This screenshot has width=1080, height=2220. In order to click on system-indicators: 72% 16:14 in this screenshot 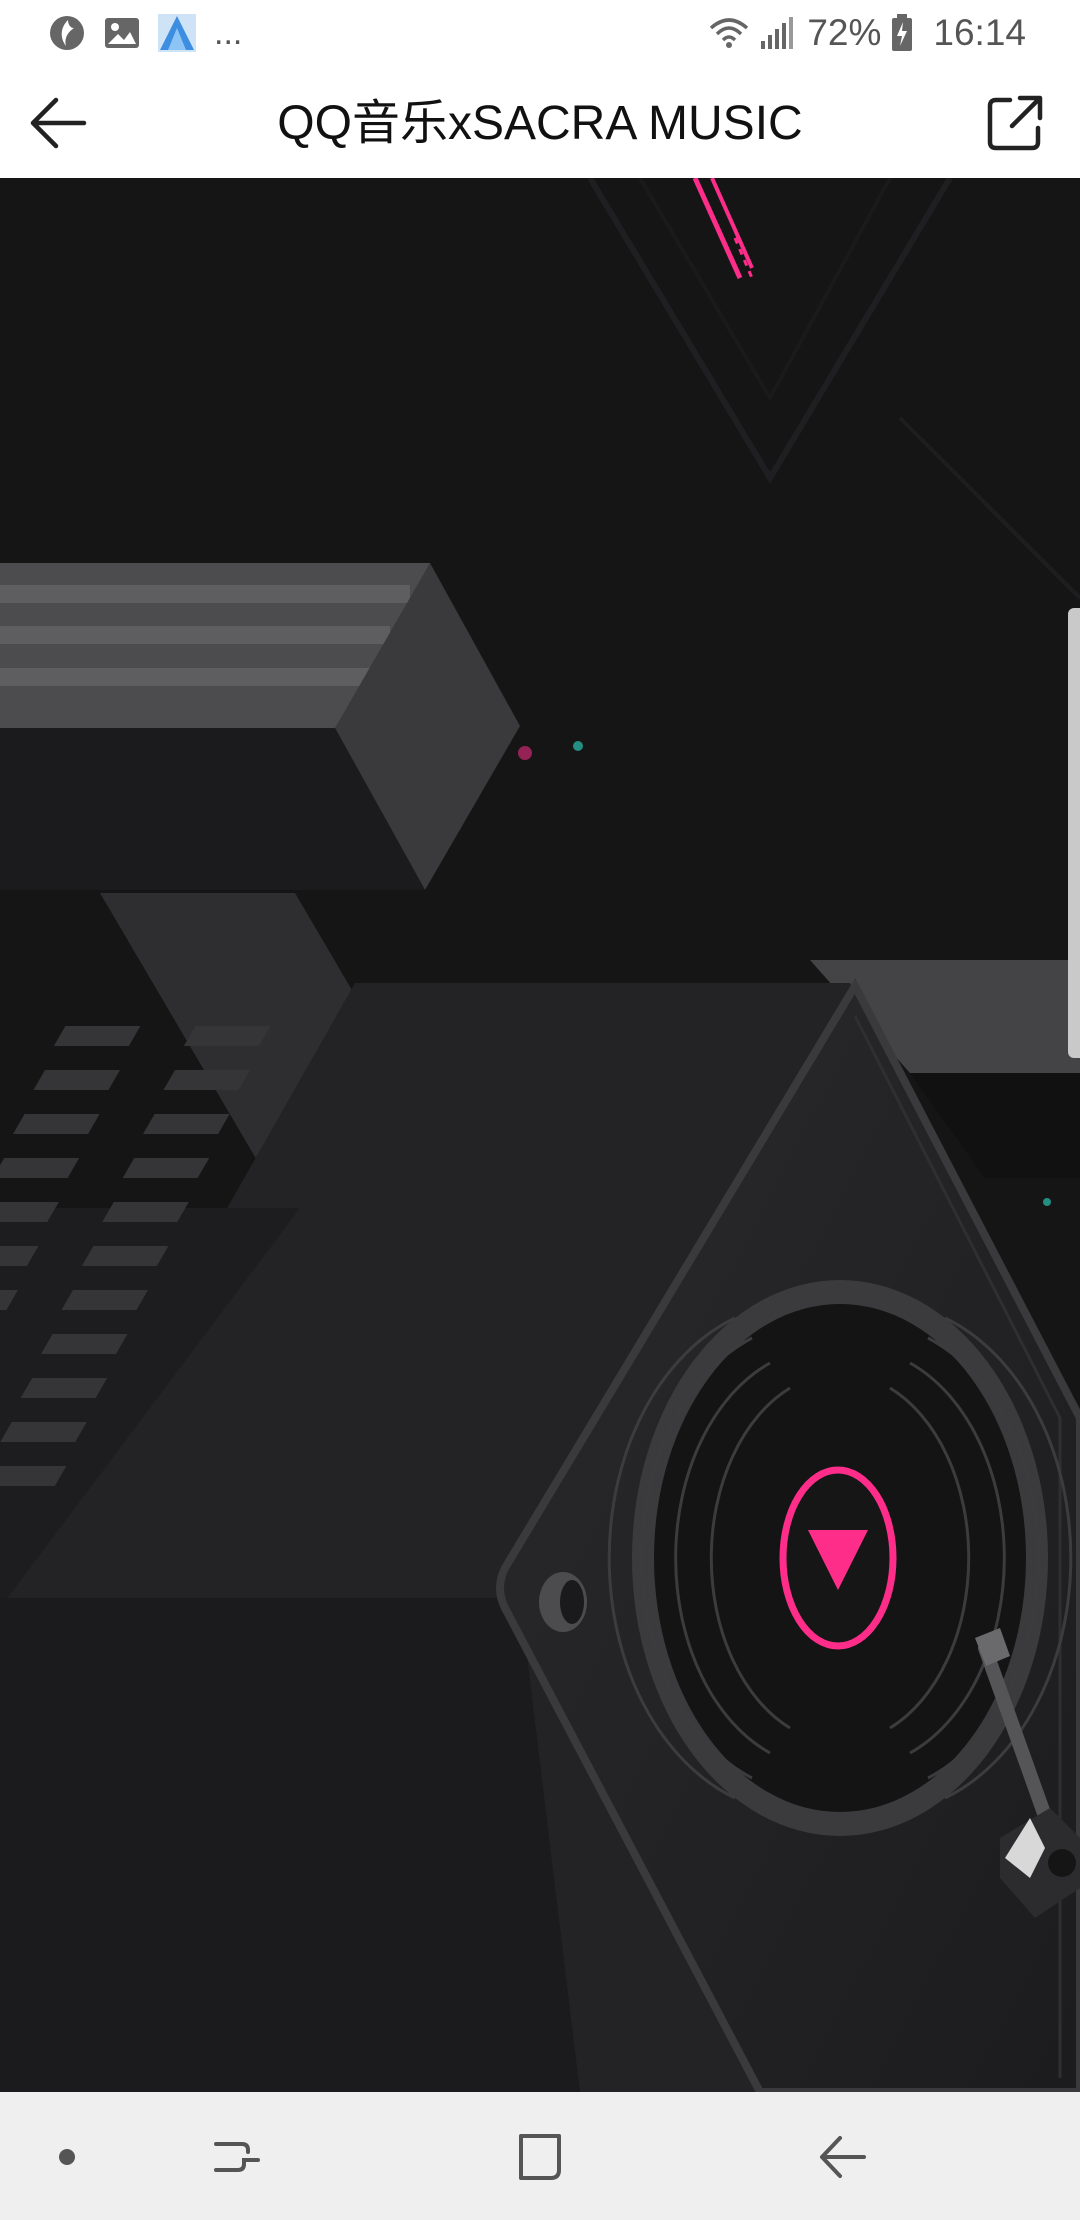, I will do `click(867, 33)`.